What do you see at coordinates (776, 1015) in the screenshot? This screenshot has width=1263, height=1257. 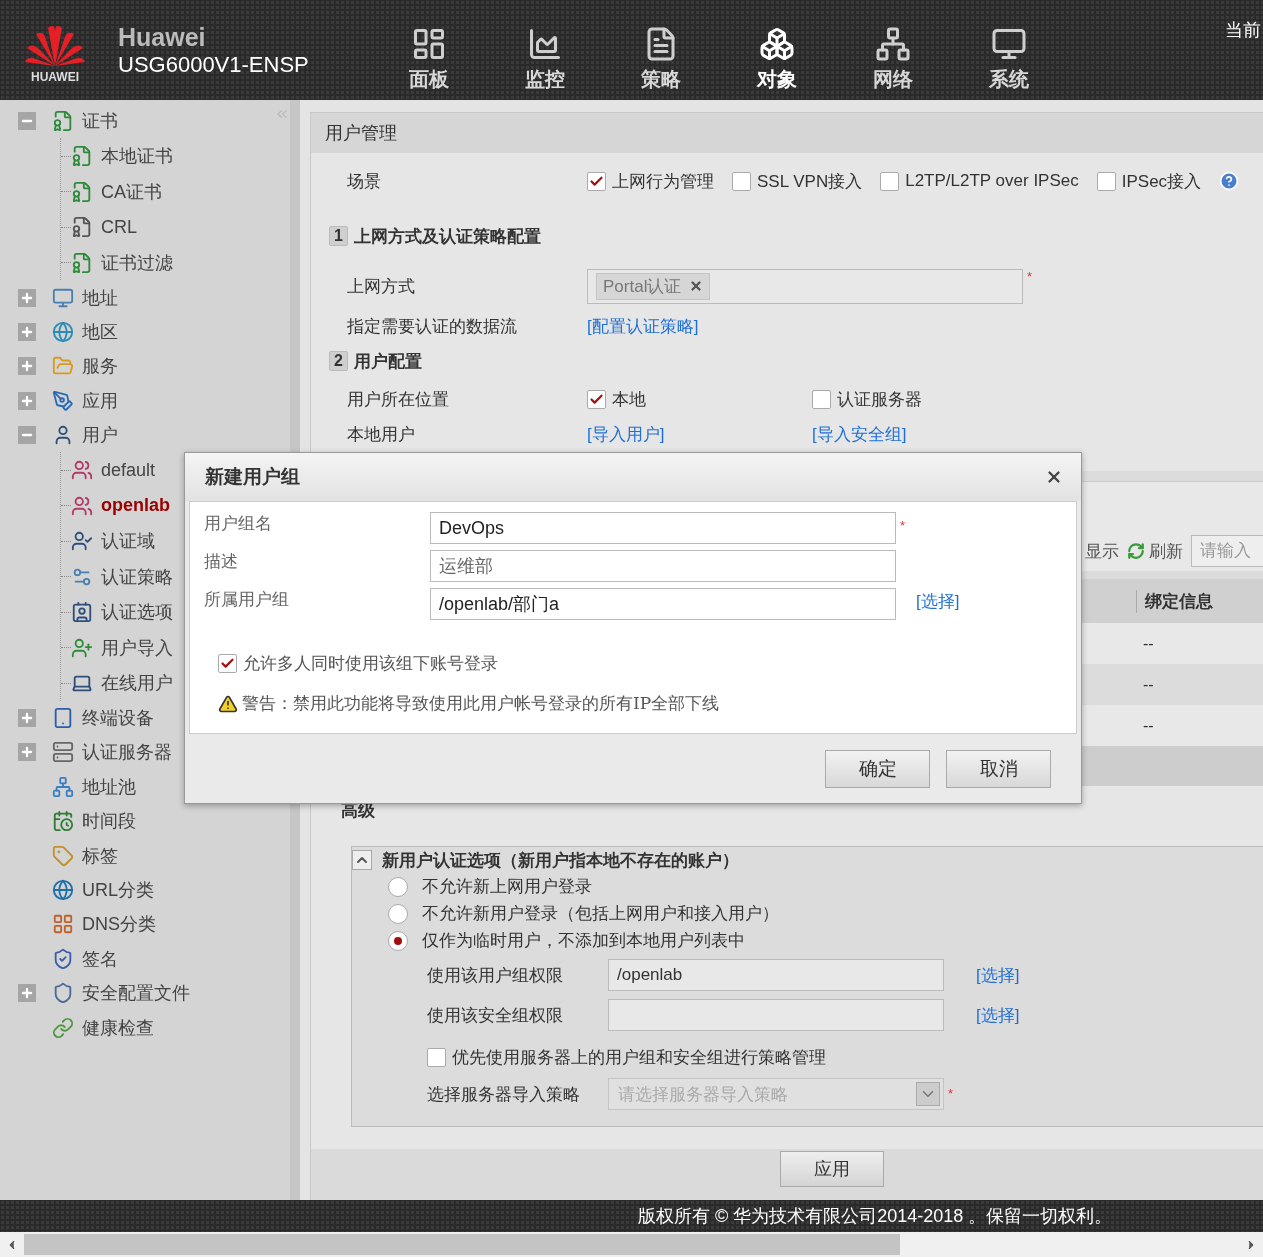 I see `input-field` at bounding box center [776, 1015].